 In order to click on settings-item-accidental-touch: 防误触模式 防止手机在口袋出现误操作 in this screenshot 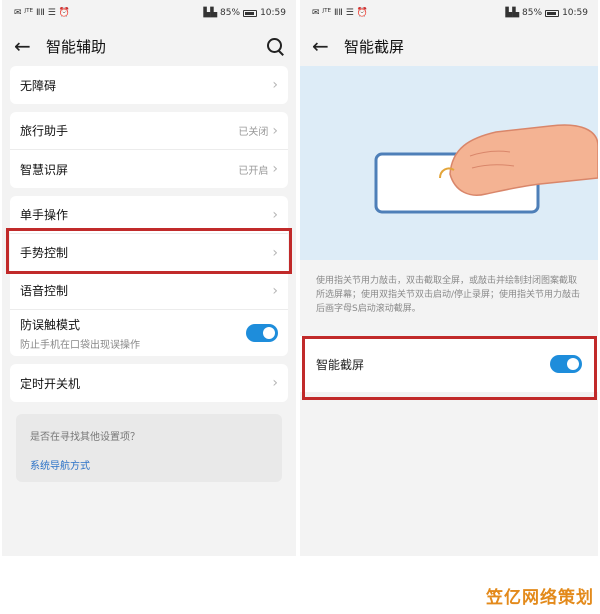, I will do `click(149, 333)`.